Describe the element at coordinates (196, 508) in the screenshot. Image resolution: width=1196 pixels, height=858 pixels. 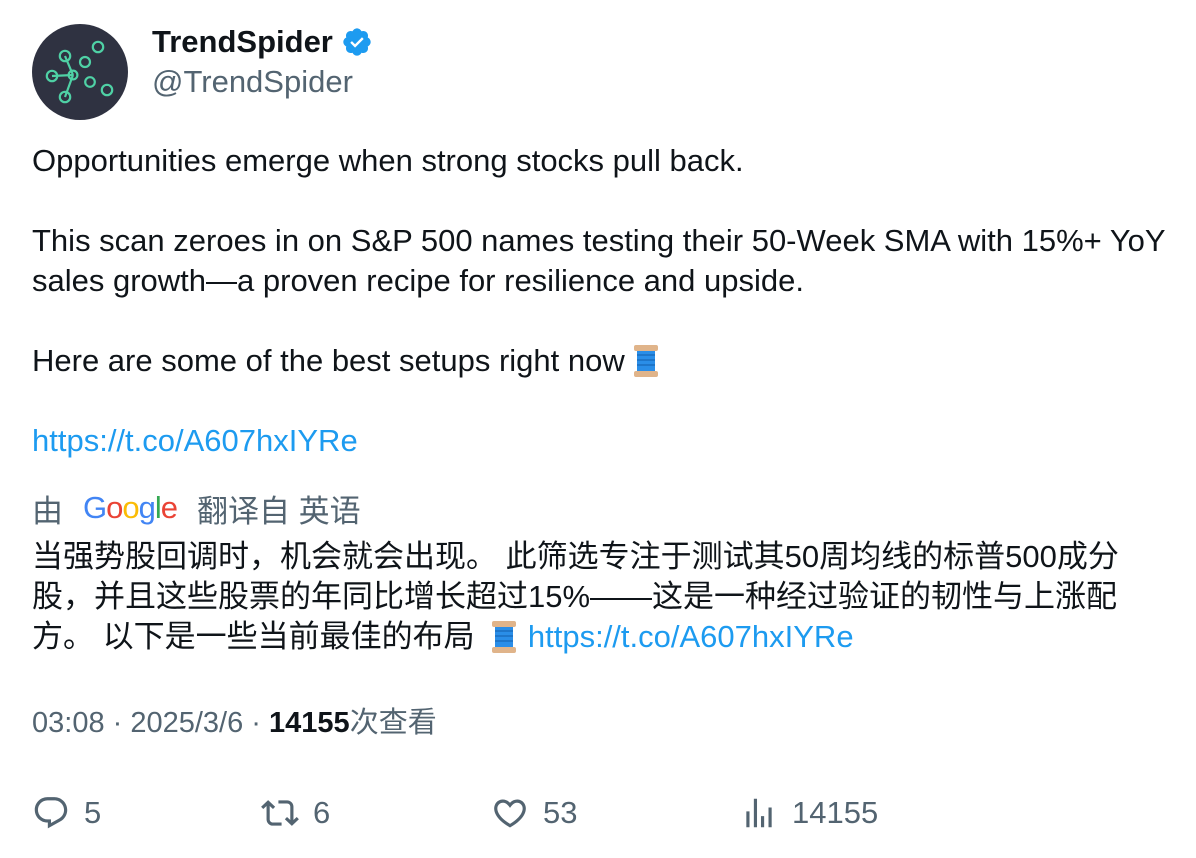
I see `translation-attribution: 由 Google 翻译自 英语` at that location.